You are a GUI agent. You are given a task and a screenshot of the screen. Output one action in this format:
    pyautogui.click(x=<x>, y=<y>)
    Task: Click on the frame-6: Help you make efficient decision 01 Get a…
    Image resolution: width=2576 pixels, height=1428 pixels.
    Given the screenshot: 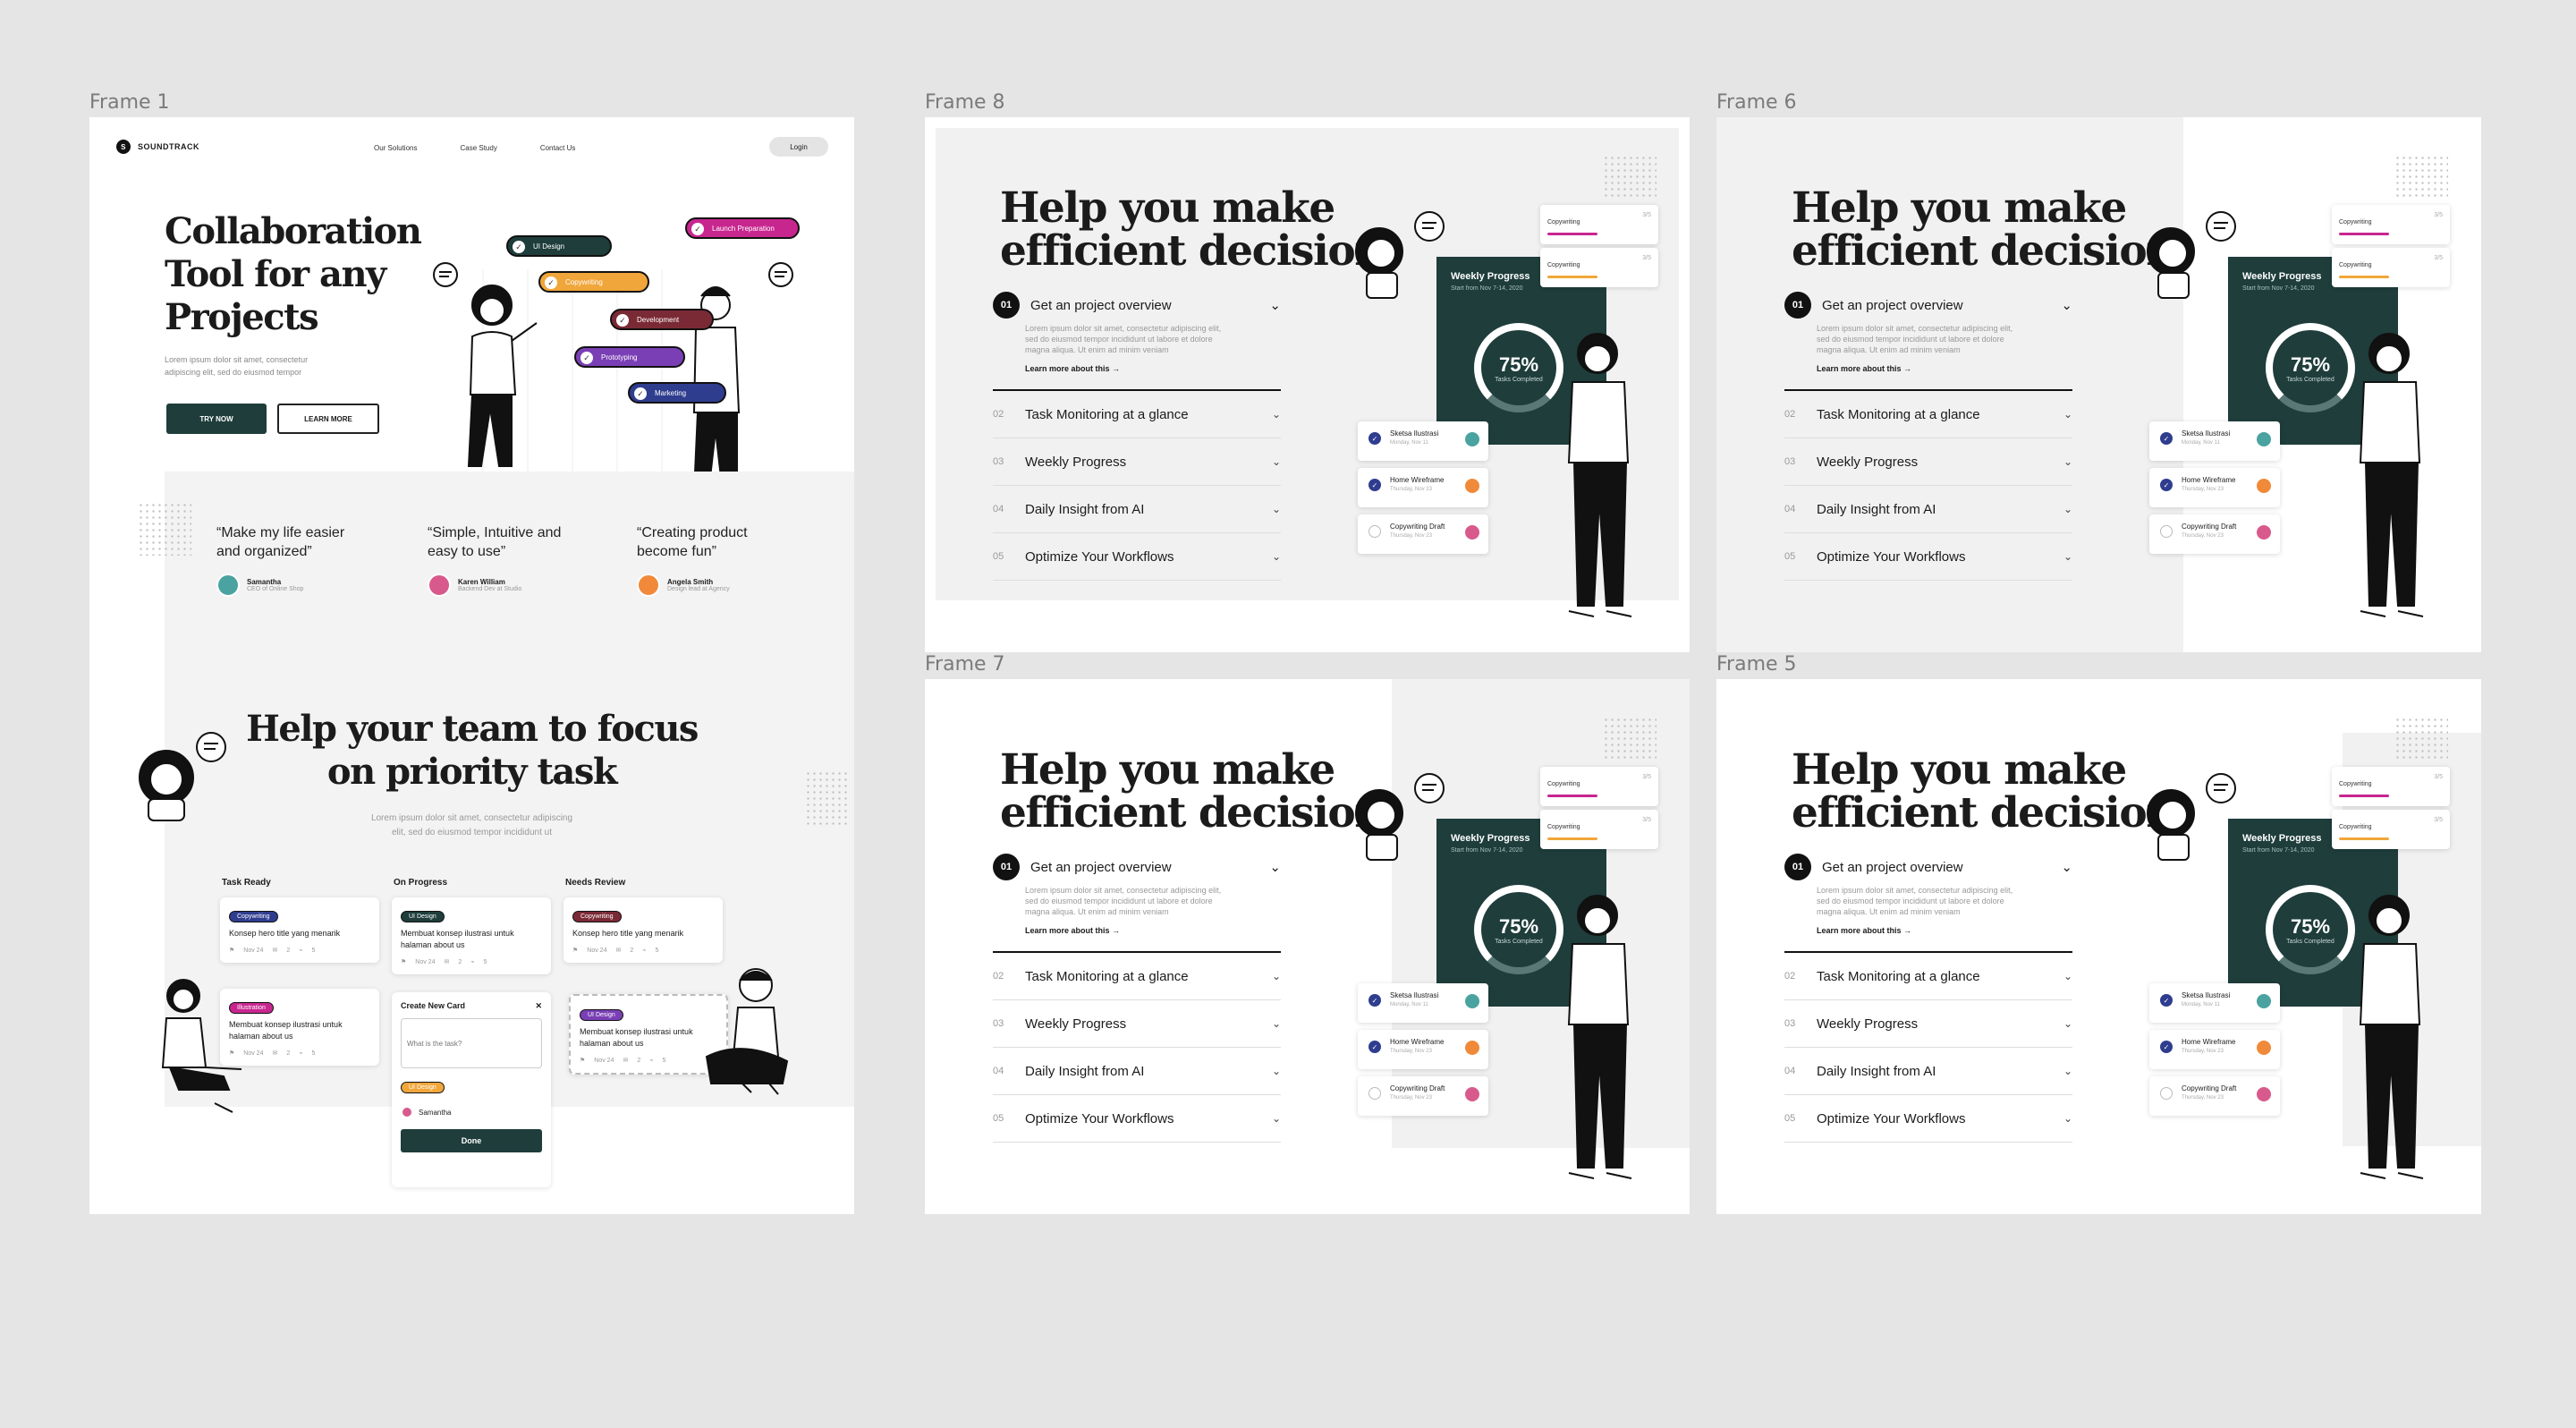 What is the action you would take?
    pyautogui.click(x=2098, y=384)
    